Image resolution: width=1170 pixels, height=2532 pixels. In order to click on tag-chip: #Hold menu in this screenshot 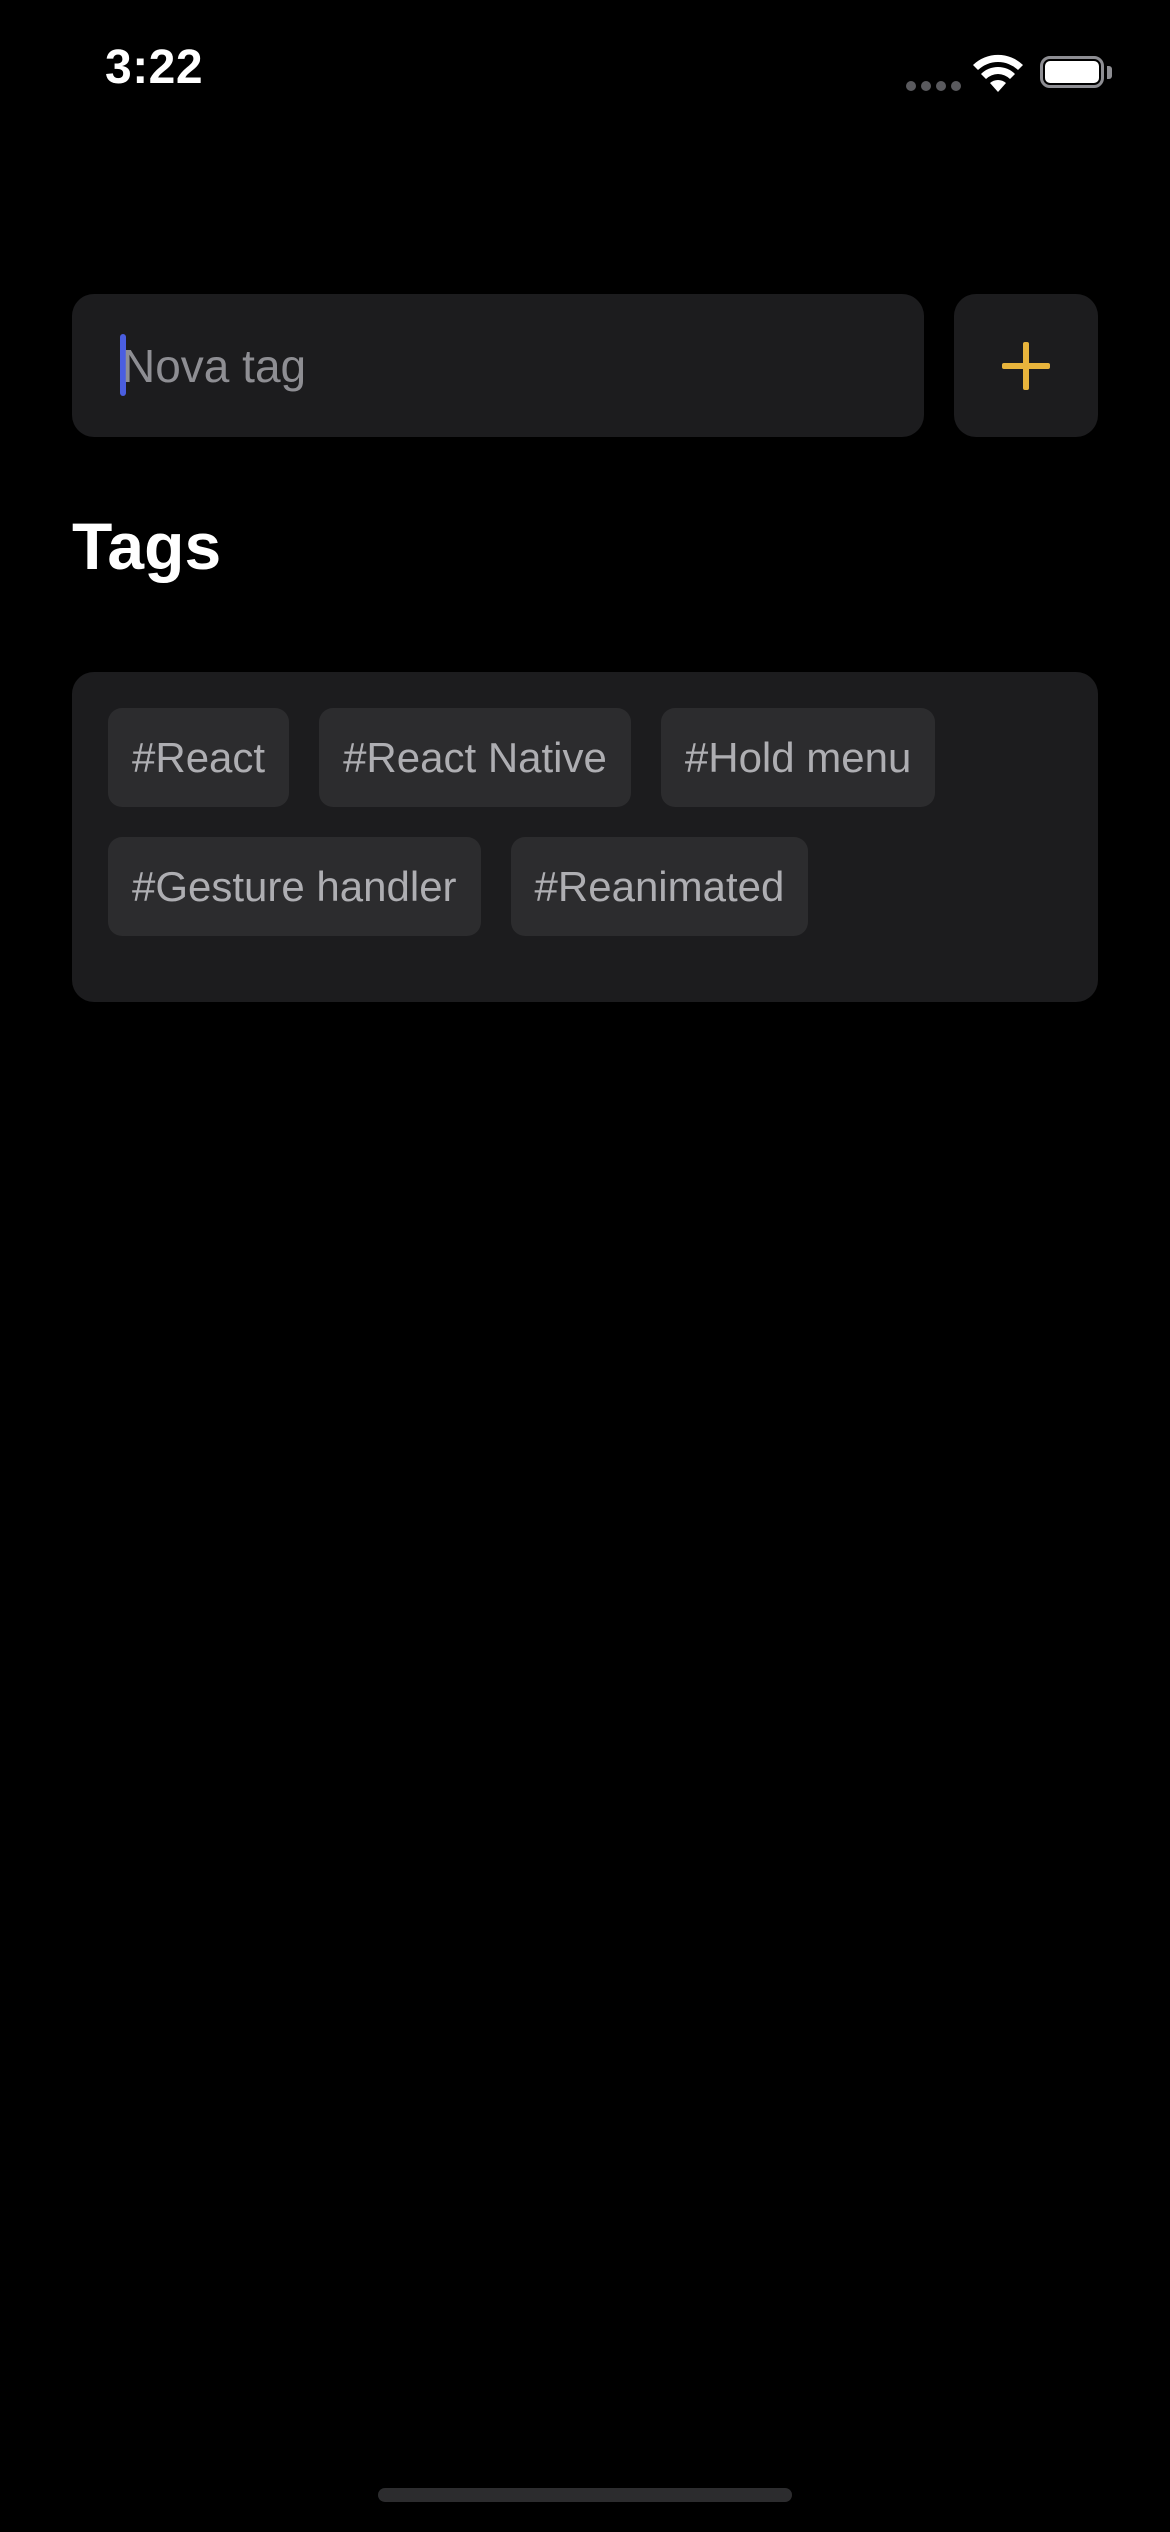, I will do `click(798, 757)`.